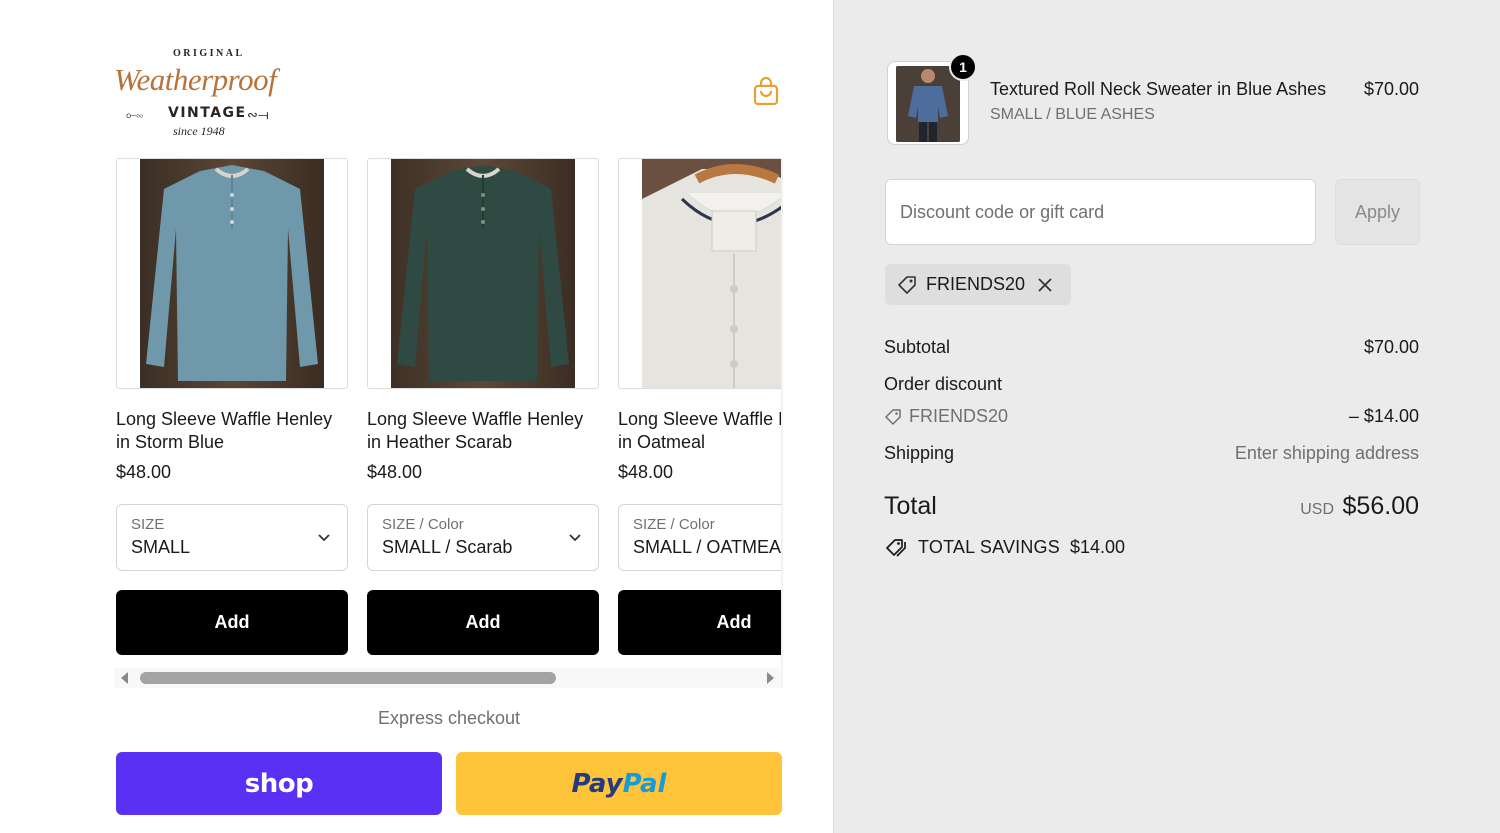 Image resolution: width=1500 pixels, height=833 pixels. What do you see at coordinates (258, 114) in the screenshot?
I see `logo-flourish-right: ∾⟞` at bounding box center [258, 114].